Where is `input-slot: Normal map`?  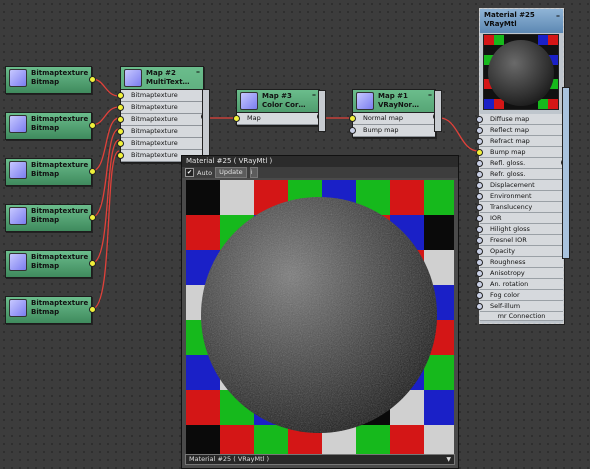 input-slot: Normal map is located at coordinates (392, 119).